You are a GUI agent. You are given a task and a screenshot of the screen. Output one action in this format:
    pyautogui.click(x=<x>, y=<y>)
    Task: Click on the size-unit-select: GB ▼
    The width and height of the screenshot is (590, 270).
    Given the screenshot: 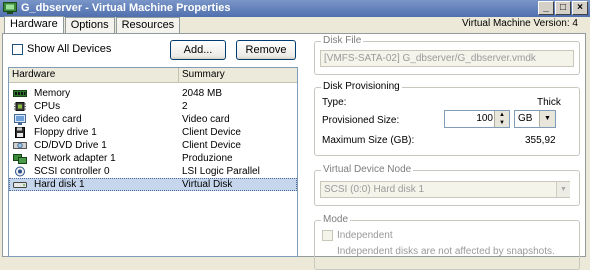 What is the action you would take?
    pyautogui.click(x=535, y=119)
    